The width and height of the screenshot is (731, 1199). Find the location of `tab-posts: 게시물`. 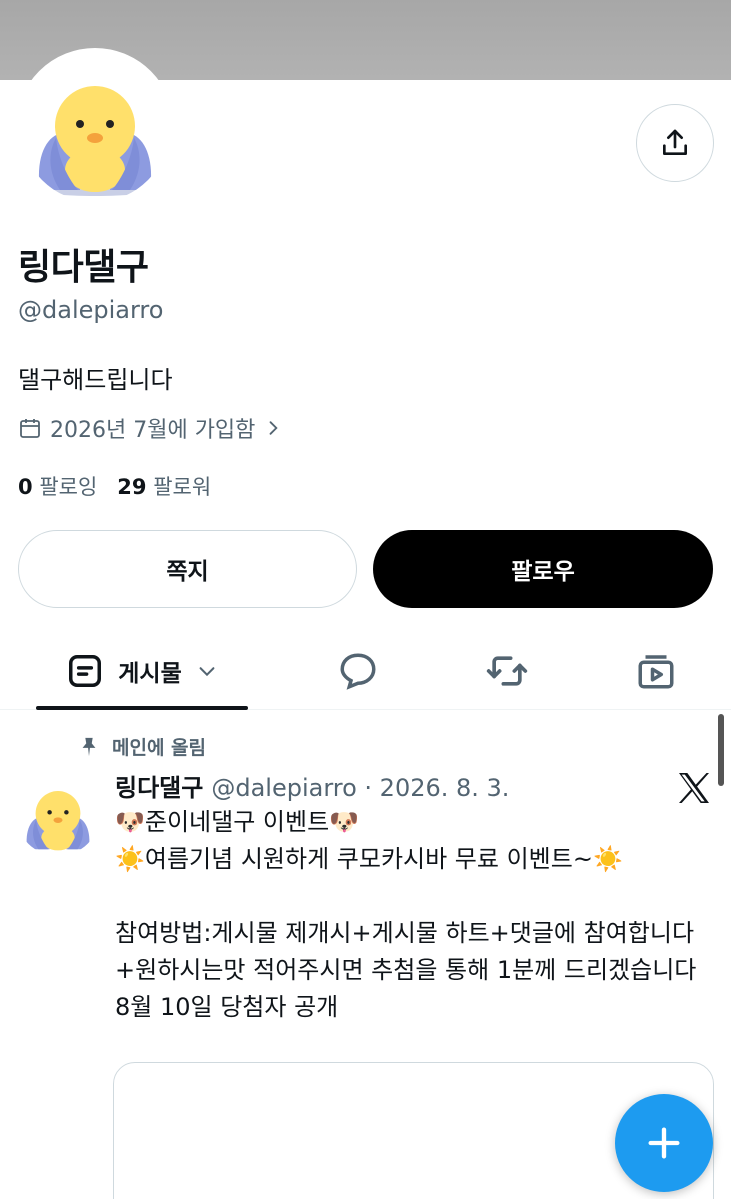

tab-posts: 게시물 is located at coordinates (142, 671).